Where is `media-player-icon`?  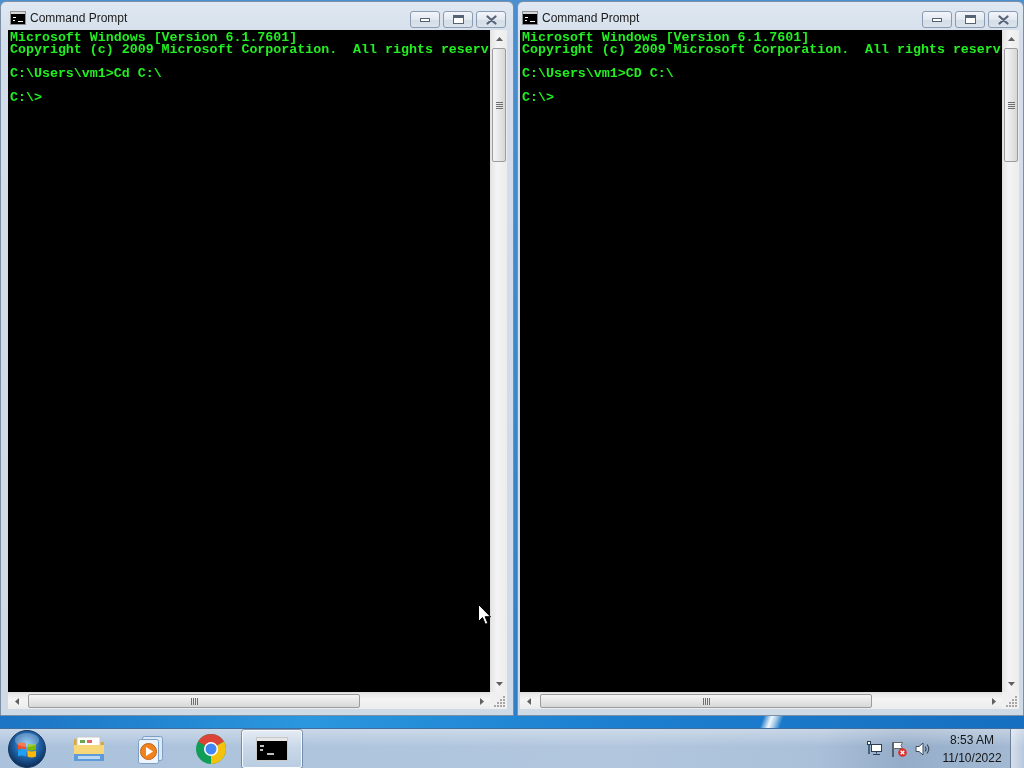 media-player-icon is located at coordinates (150, 748).